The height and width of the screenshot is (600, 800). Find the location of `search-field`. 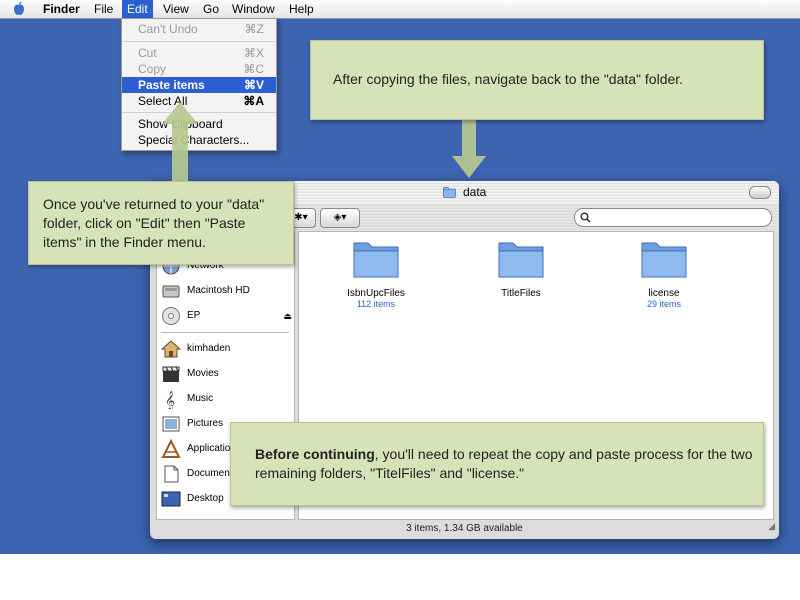

search-field is located at coordinates (673, 217).